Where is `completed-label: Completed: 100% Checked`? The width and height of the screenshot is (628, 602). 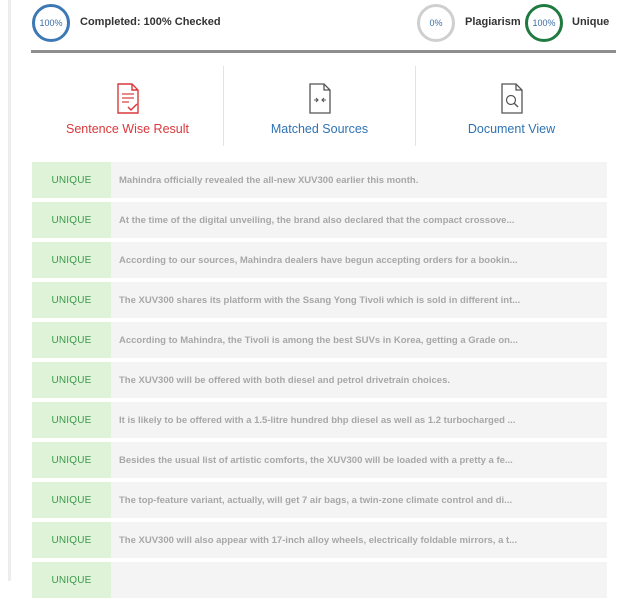
completed-label: Completed: 100% Checked is located at coordinates (150, 22).